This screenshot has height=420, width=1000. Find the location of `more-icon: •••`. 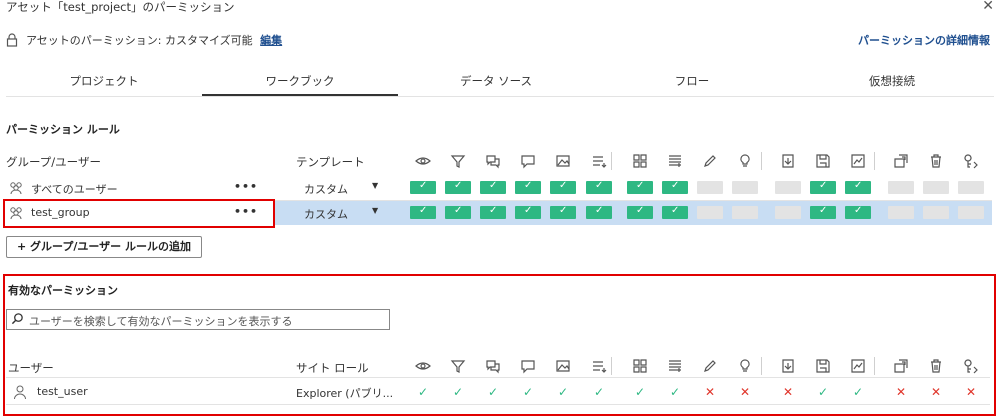

more-icon: ••• is located at coordinates (246, 186).